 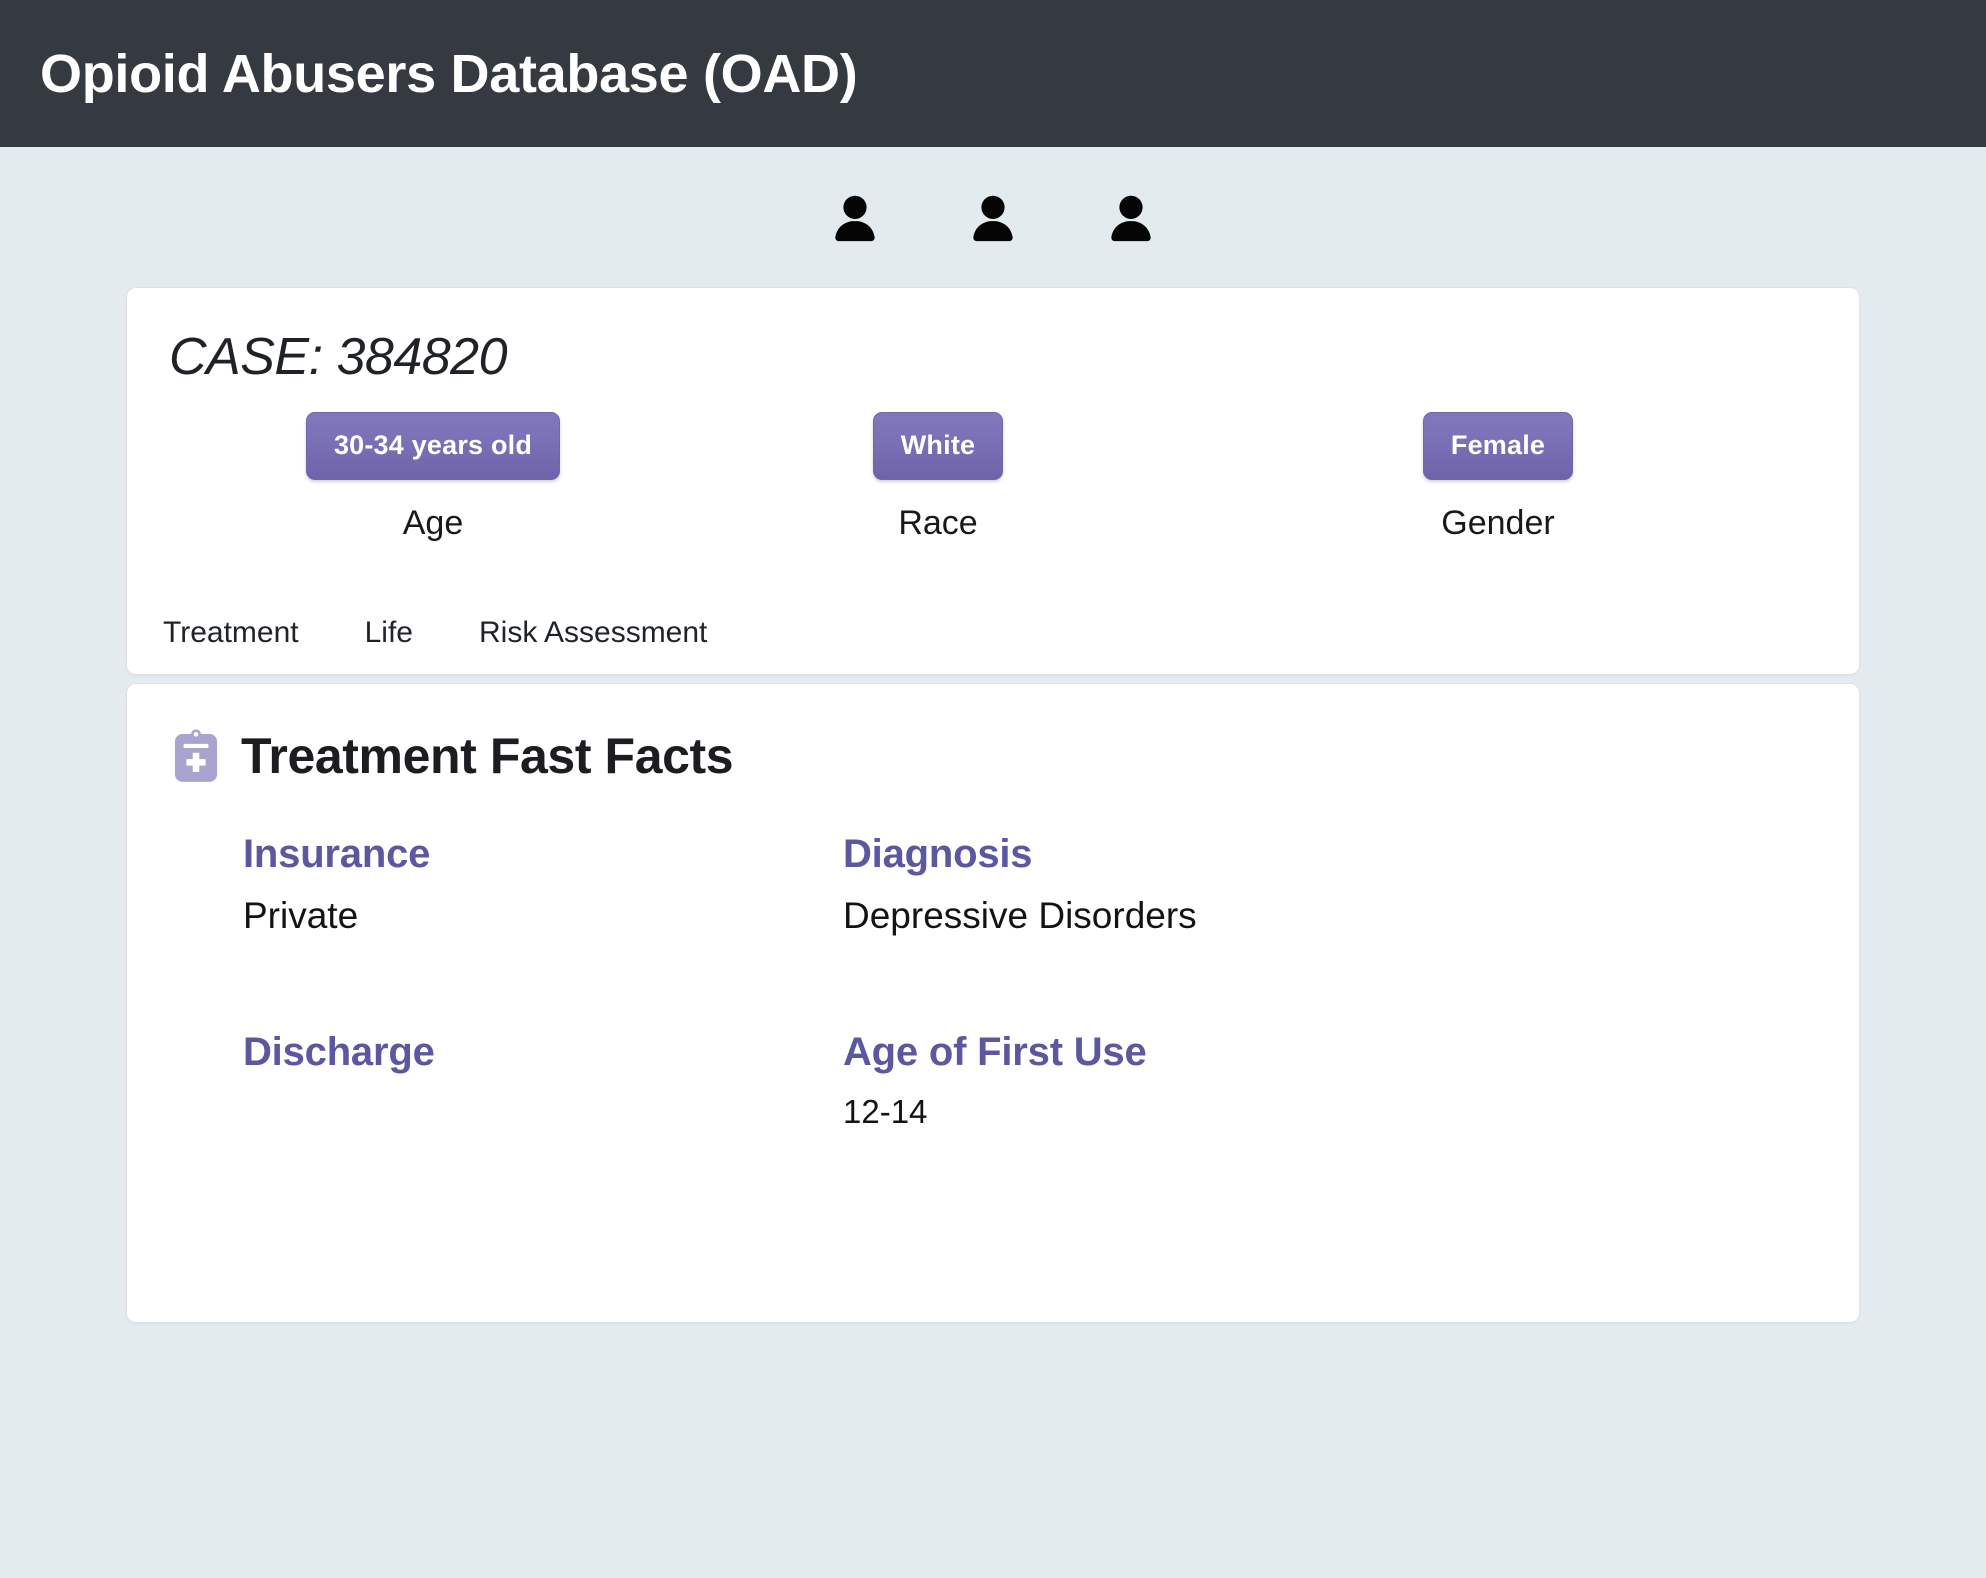 I want to click on avatar-strip, so click(x=993, y=217).